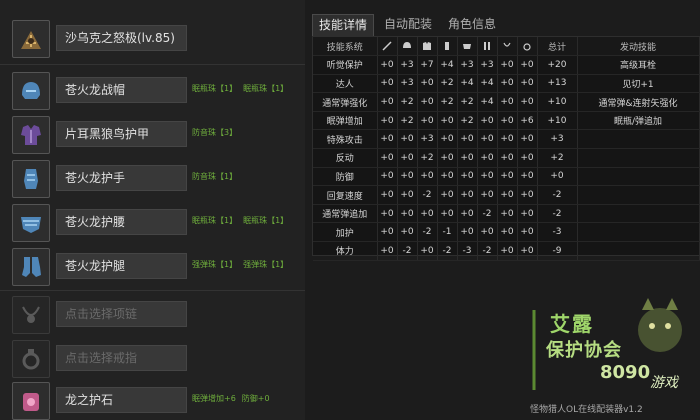 This screenshot has width=700, height=420. What do you see at coordinates (638, 102) in the screenshot?
I see `active-skill: 通常弹&连射矢强化` at bounding box center [638, 102].